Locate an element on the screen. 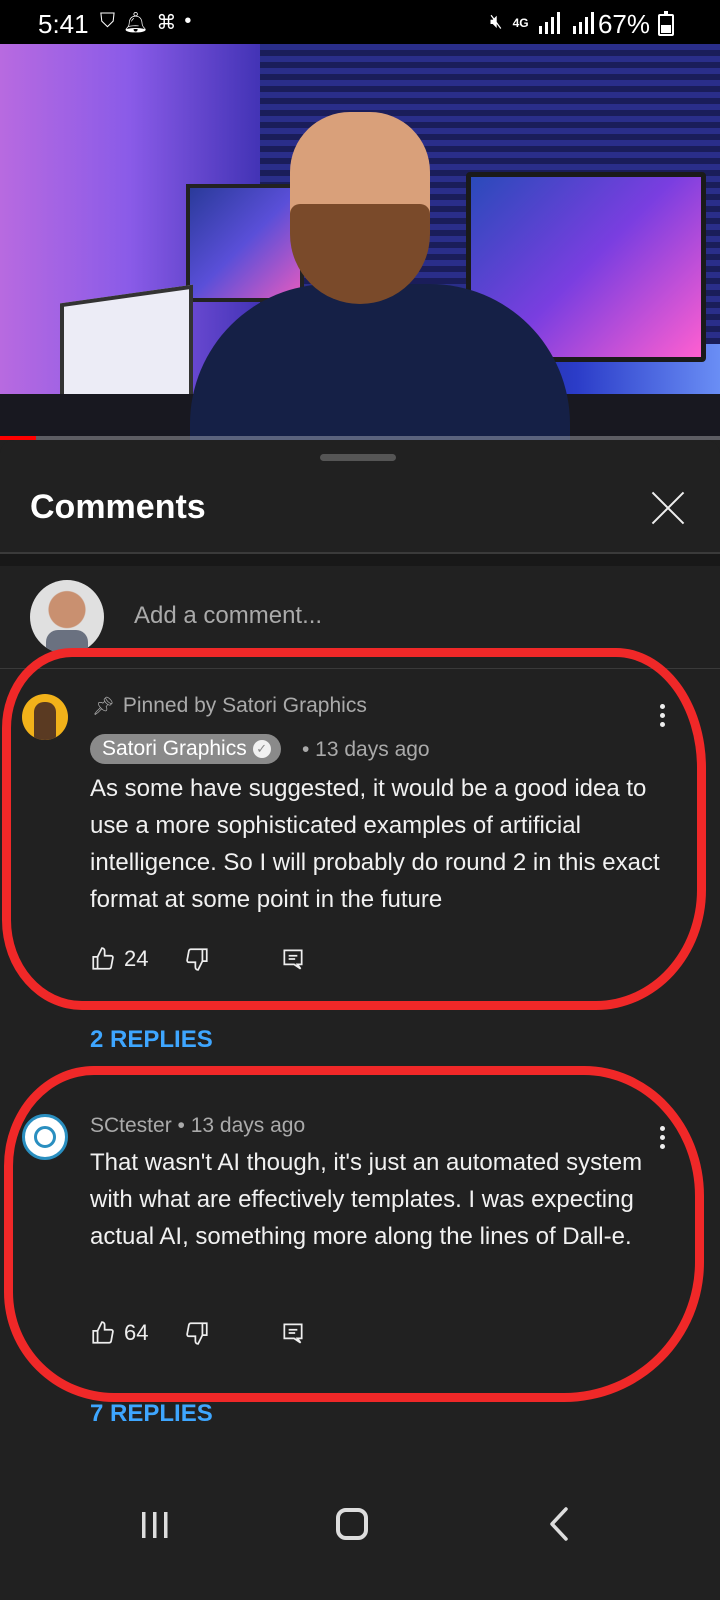  status-time: 5:41 is located at coordinates (63, 24).